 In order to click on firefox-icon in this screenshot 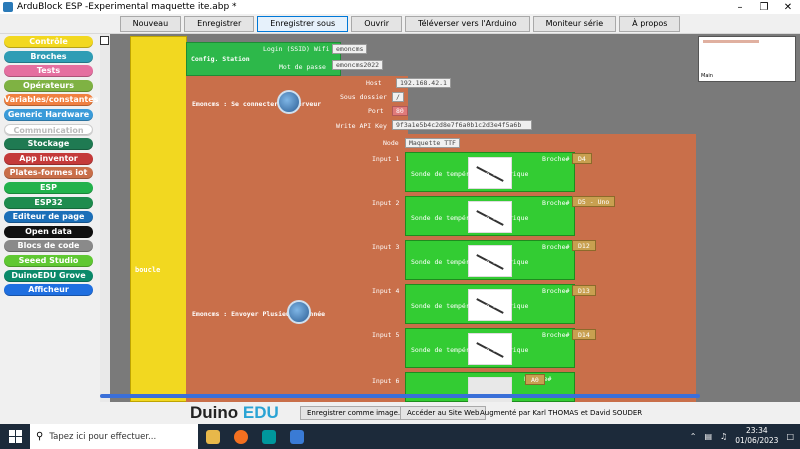, I will do `click(241, 437)`.